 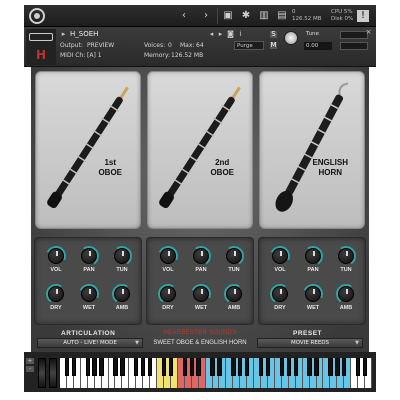 What do you see at coordinates (354, 46) in the screenshot?
I see `pv-slot` at bounding box center [354, 46].